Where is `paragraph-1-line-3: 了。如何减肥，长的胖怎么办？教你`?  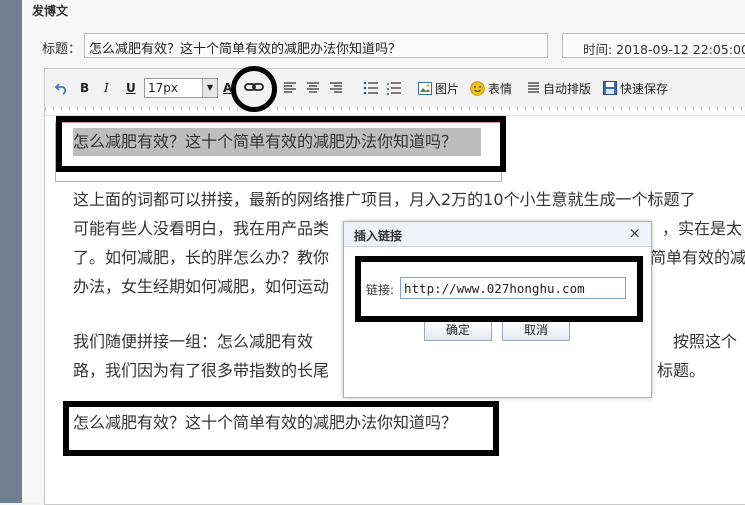 paragraph-1-line-3: 了。如何减肥，长的胖怎么办？教你 is located at coordinates (201, 257).